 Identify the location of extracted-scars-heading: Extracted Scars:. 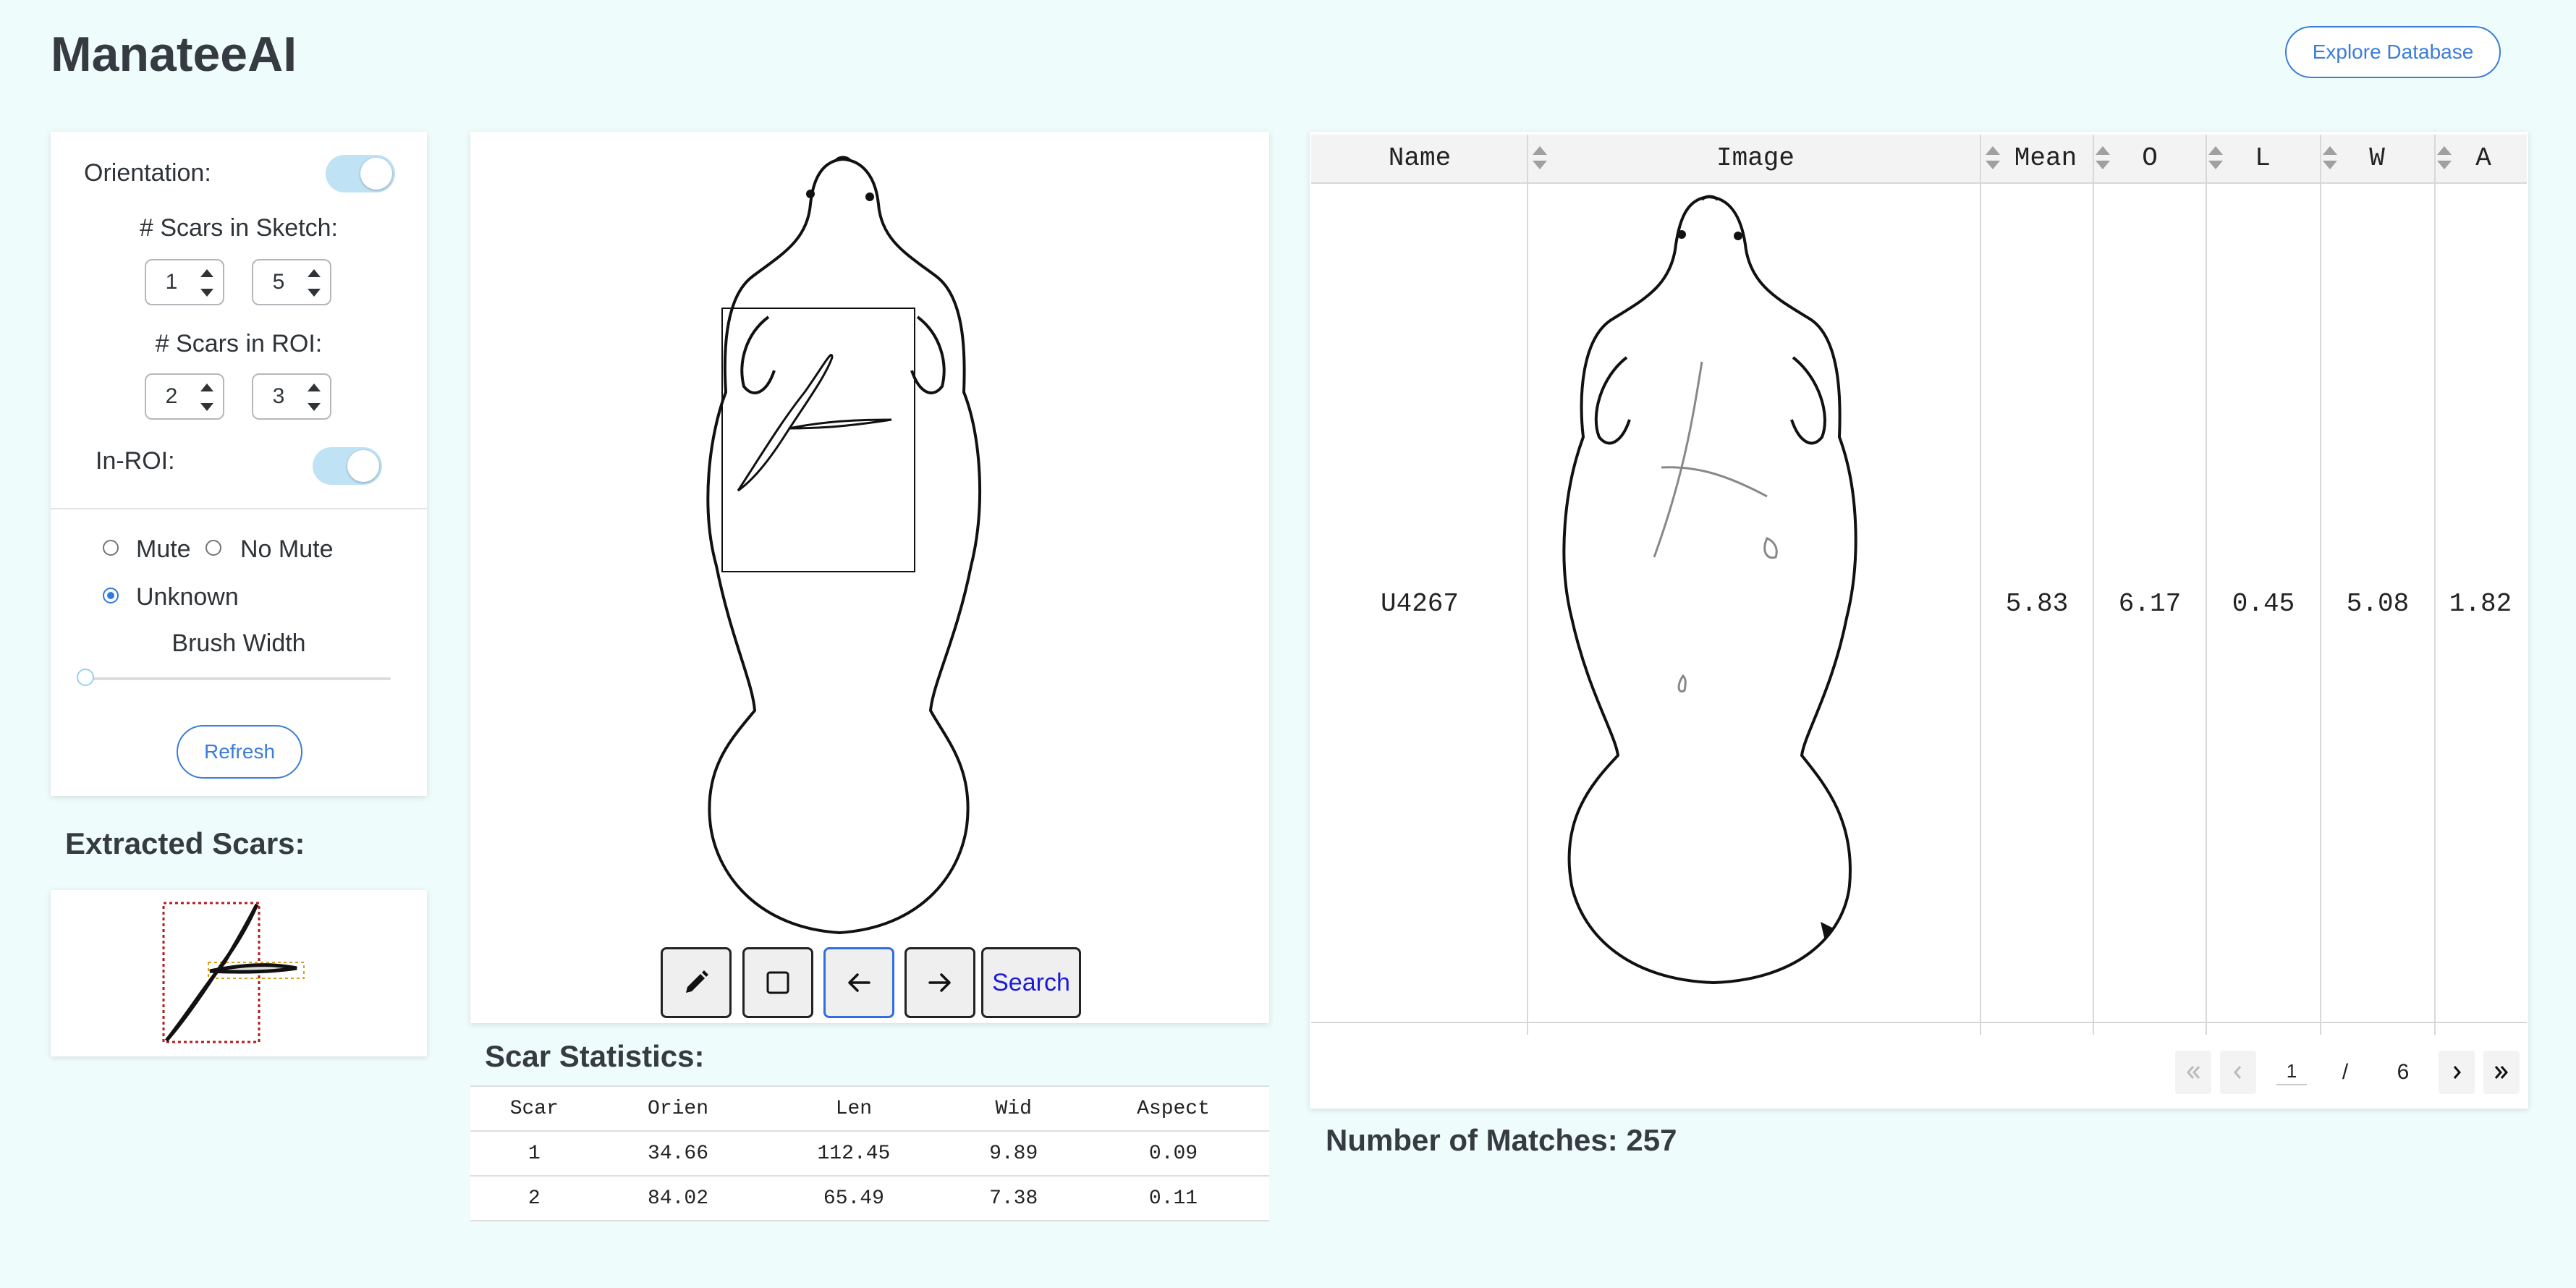
(185, 843).